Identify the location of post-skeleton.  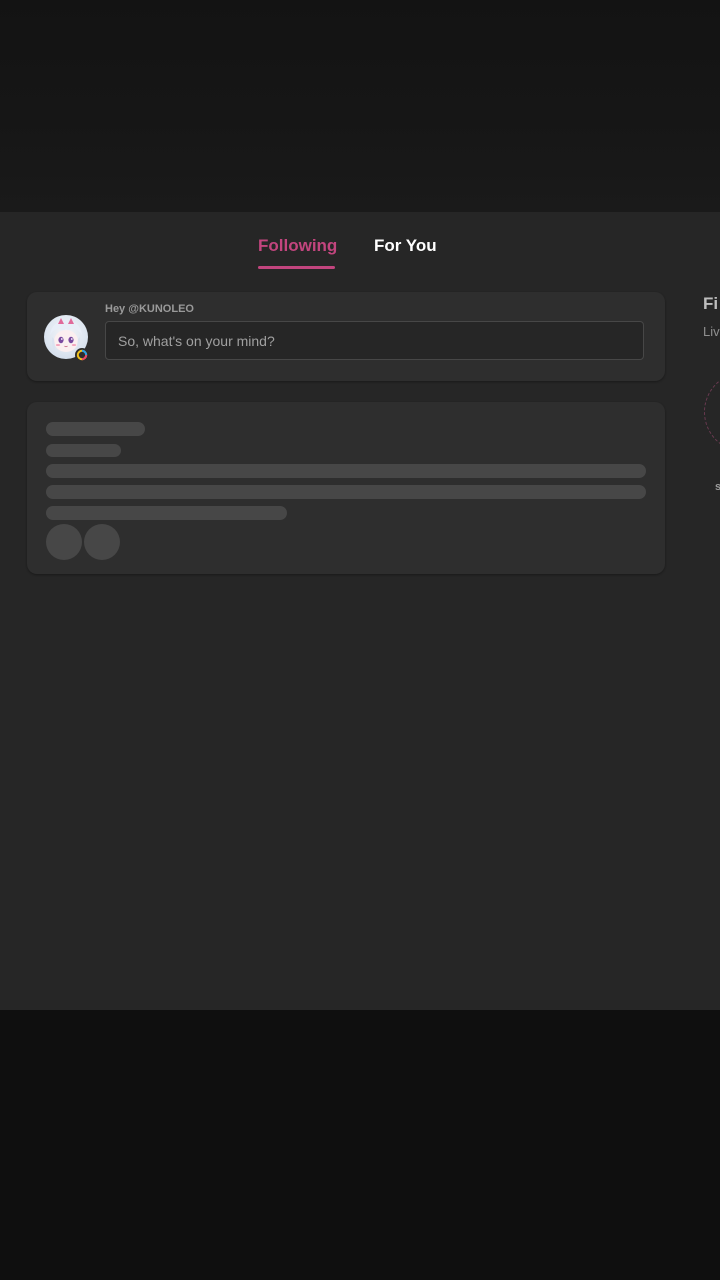
(346, 488).